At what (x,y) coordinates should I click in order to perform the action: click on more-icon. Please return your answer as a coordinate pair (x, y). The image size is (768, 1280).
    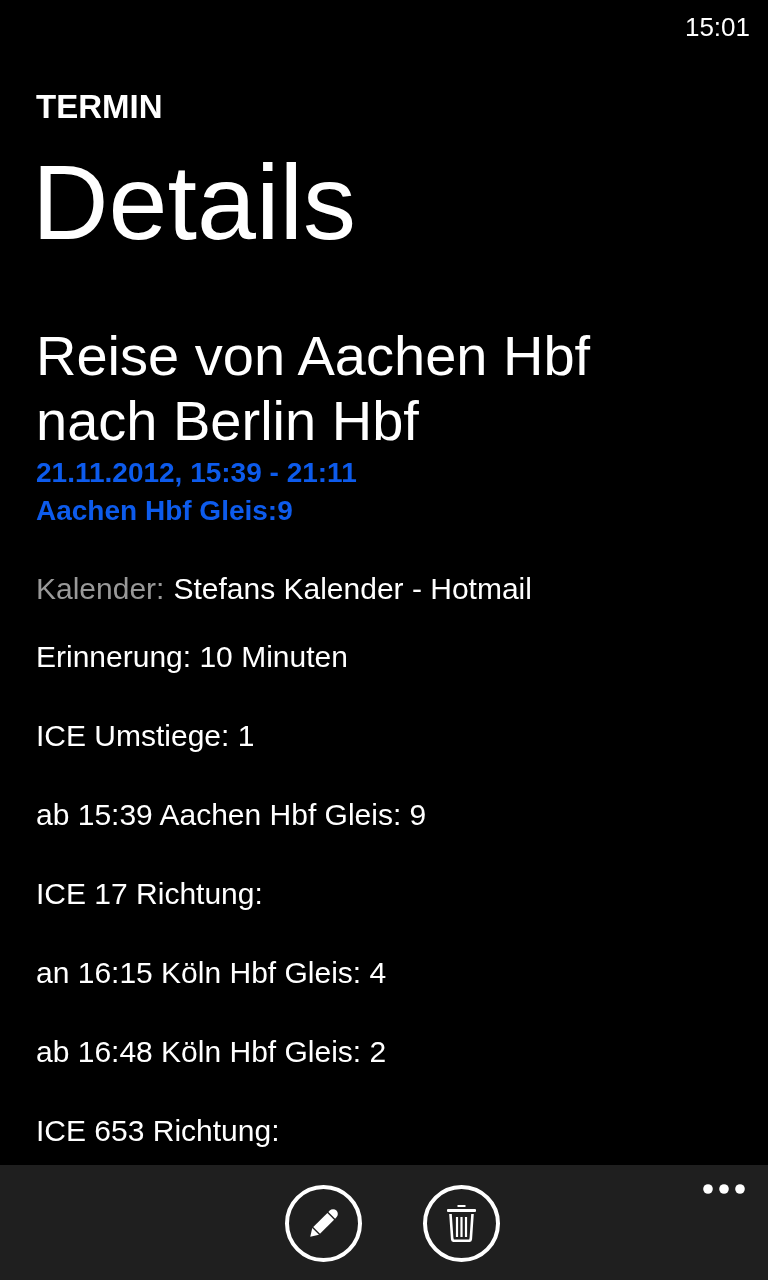
    Looking at the image, I should click on (724, 1189).